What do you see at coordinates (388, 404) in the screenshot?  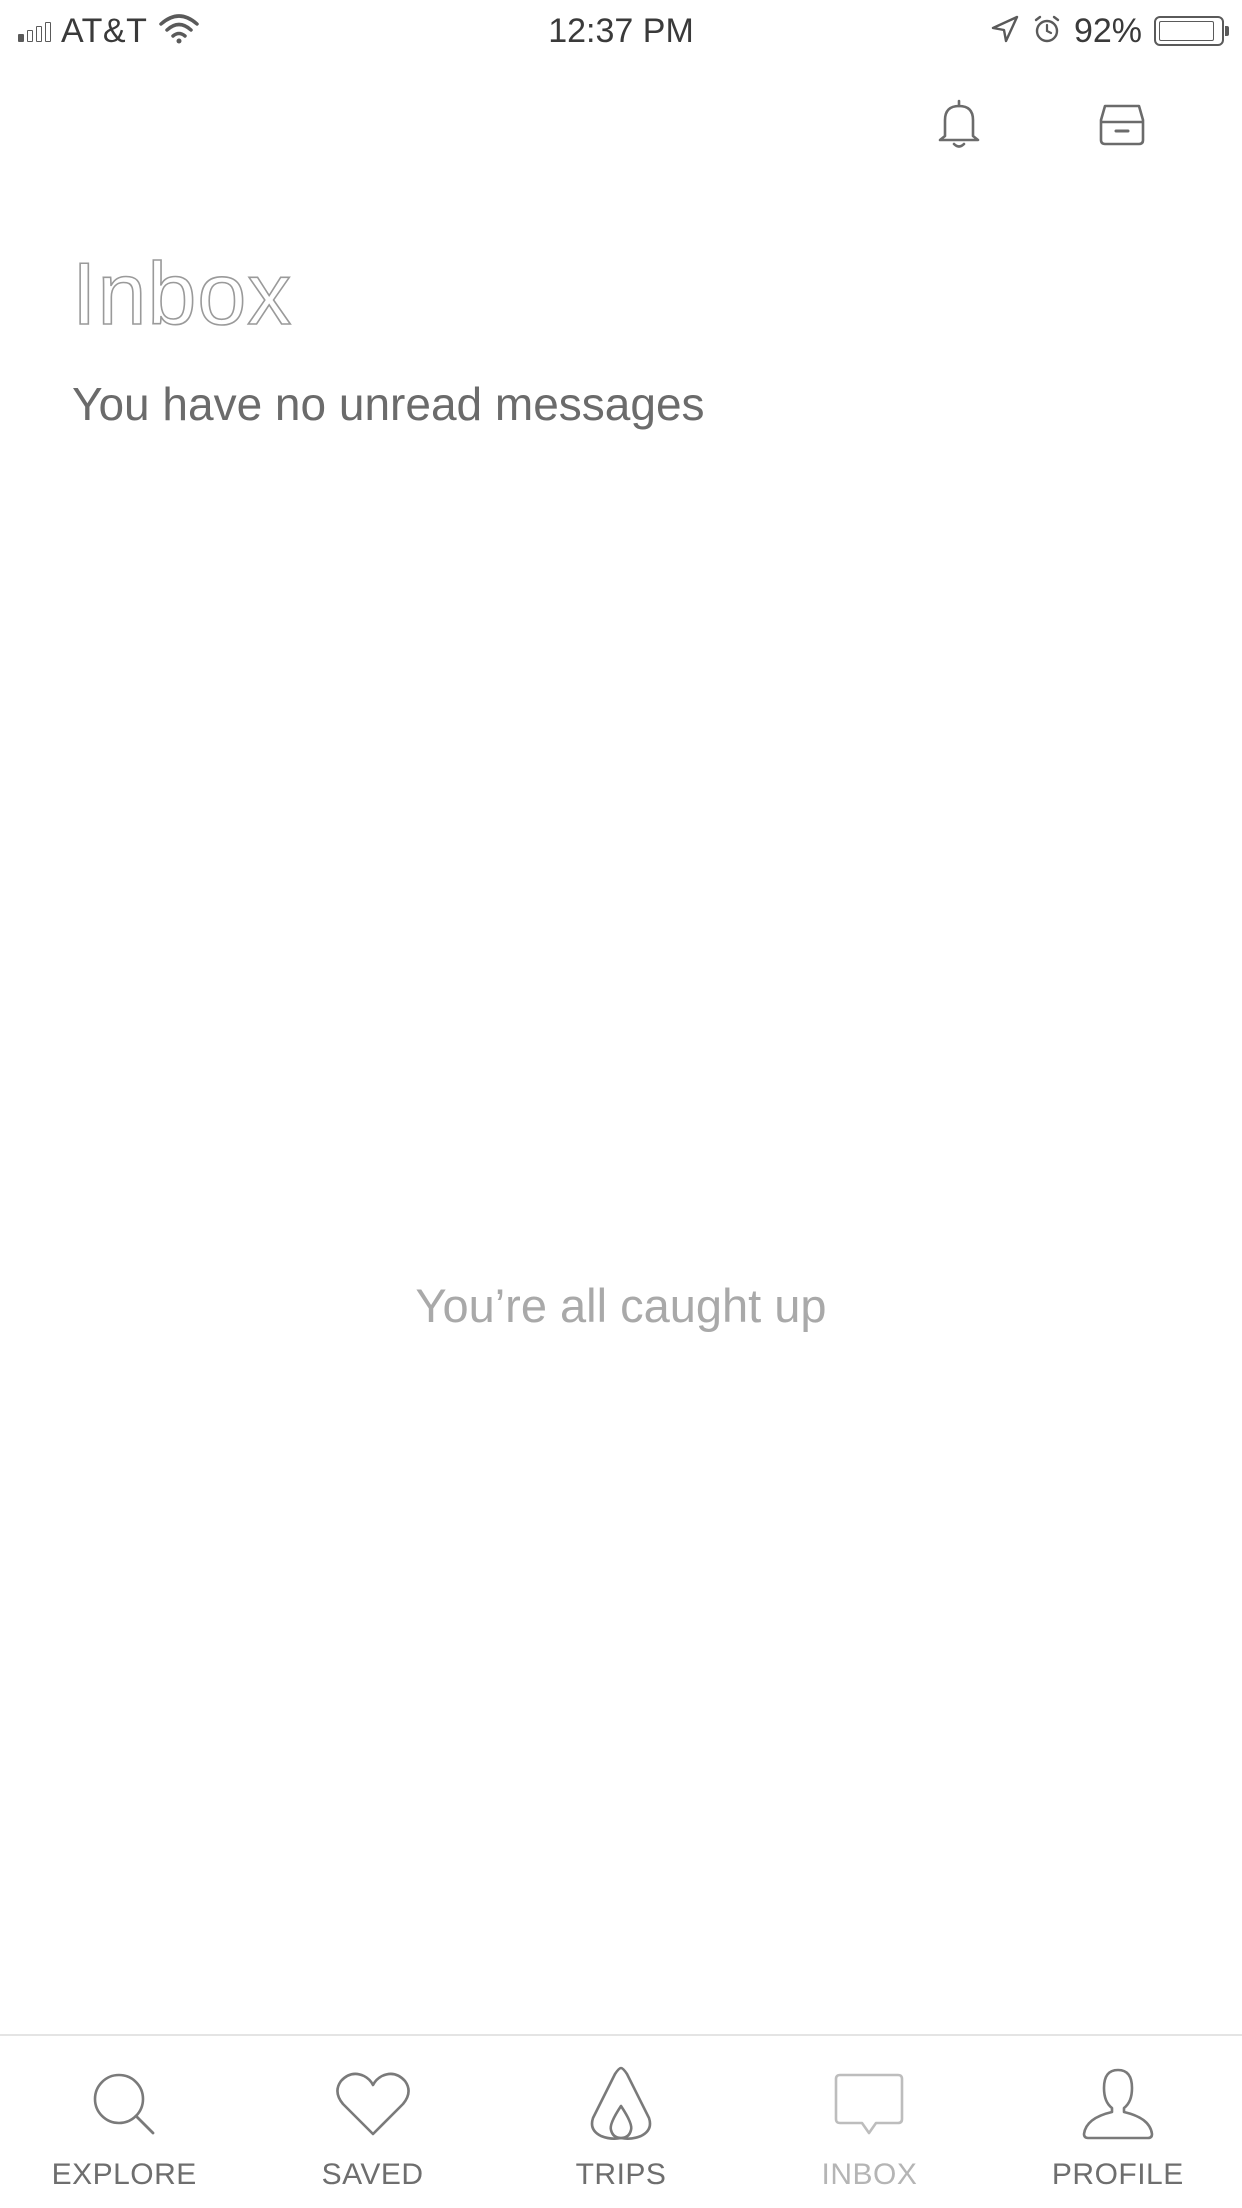 I see `page-subtitle: You have no unread messages` at bounding box center [388, 404].